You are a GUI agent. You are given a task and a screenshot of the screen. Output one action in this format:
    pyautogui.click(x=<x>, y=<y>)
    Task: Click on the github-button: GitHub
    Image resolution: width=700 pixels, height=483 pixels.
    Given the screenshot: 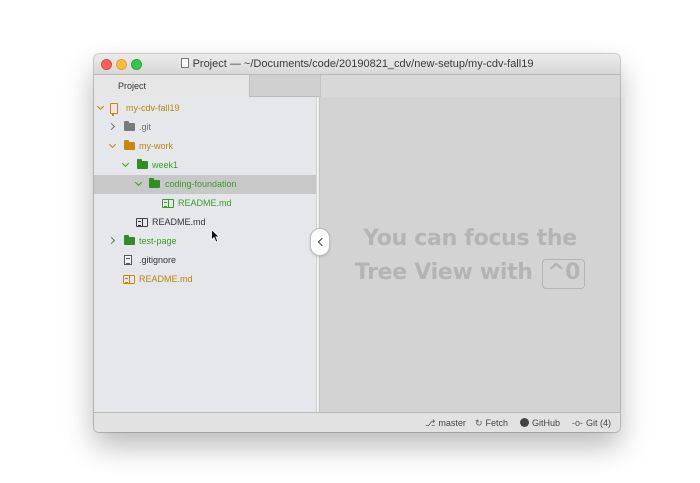 What is the action you would take?
    pyautogui.click(x=540, y=423)
    